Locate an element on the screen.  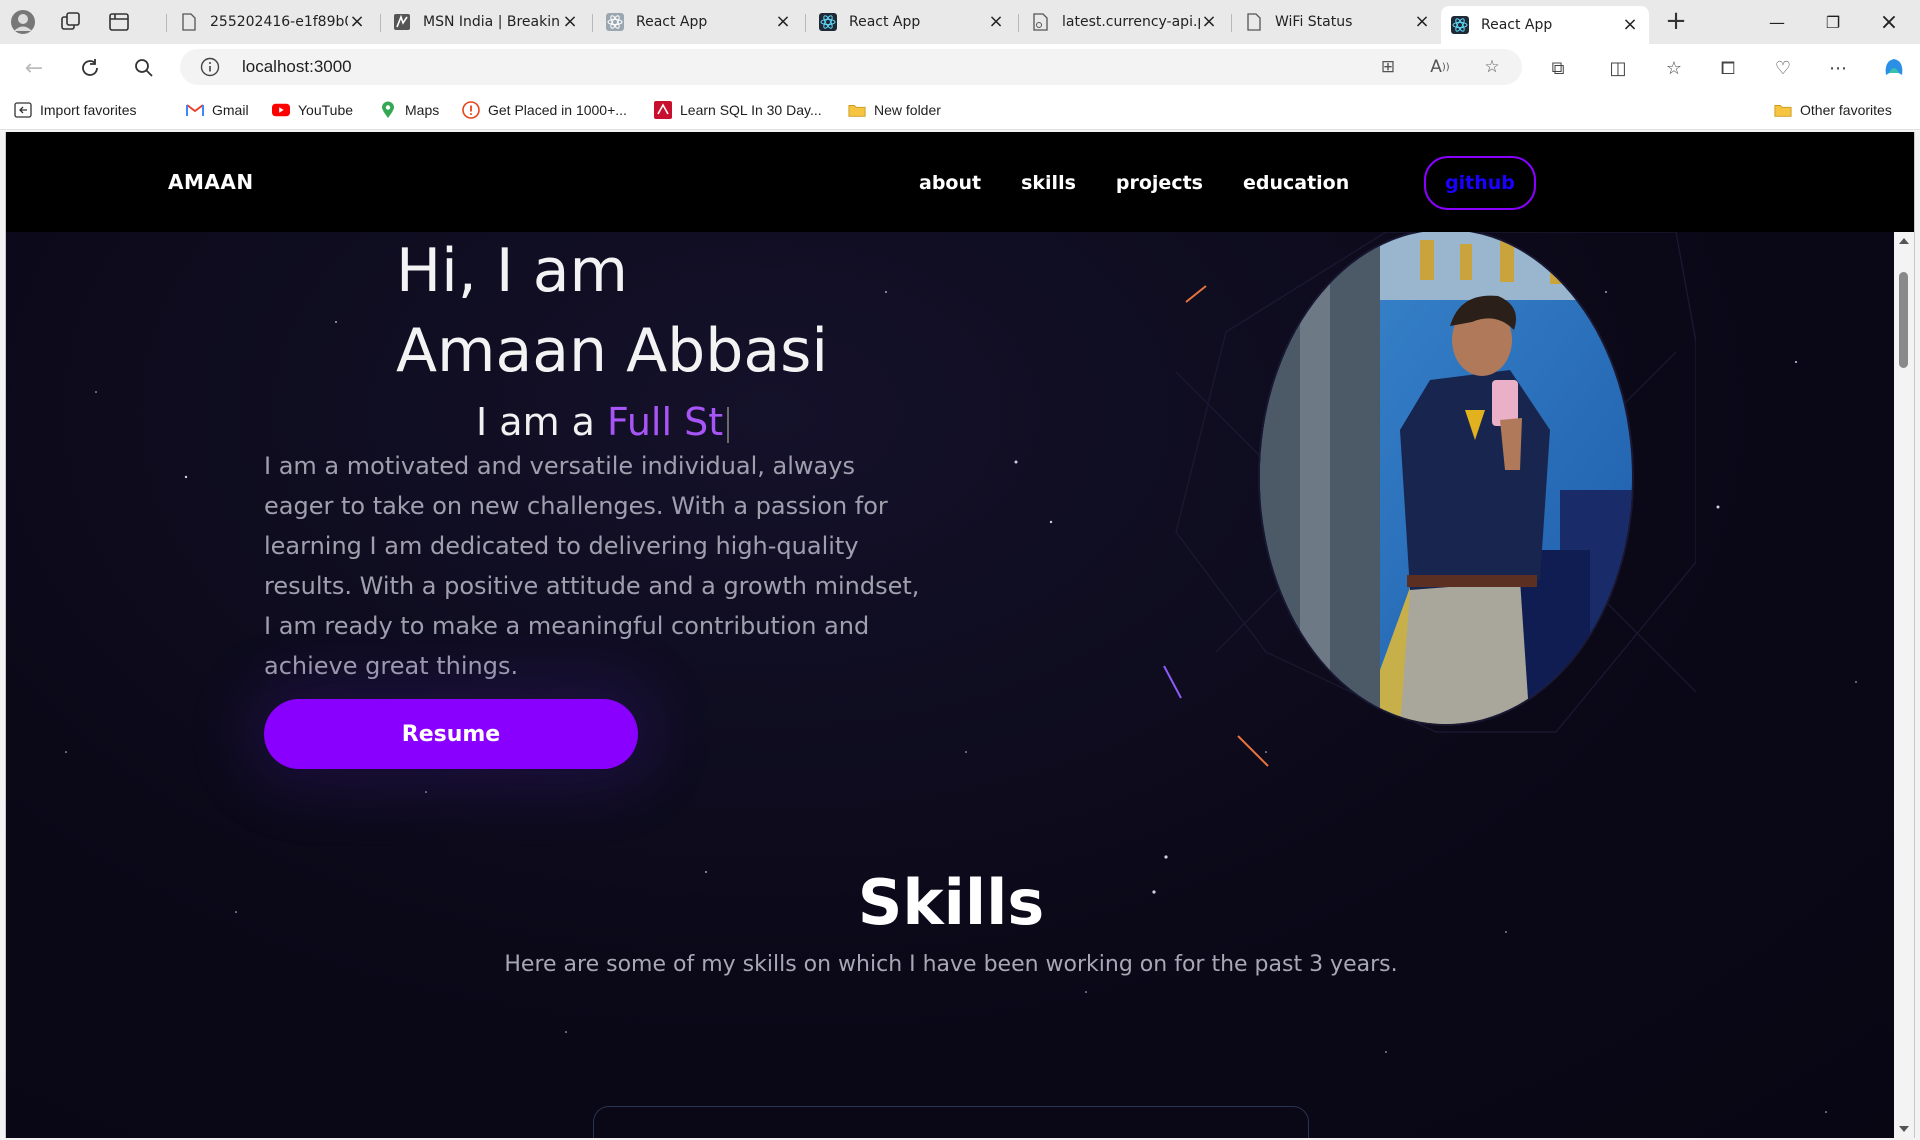
split-screen-icon: ◫ is located at coordinates (1618, 68).